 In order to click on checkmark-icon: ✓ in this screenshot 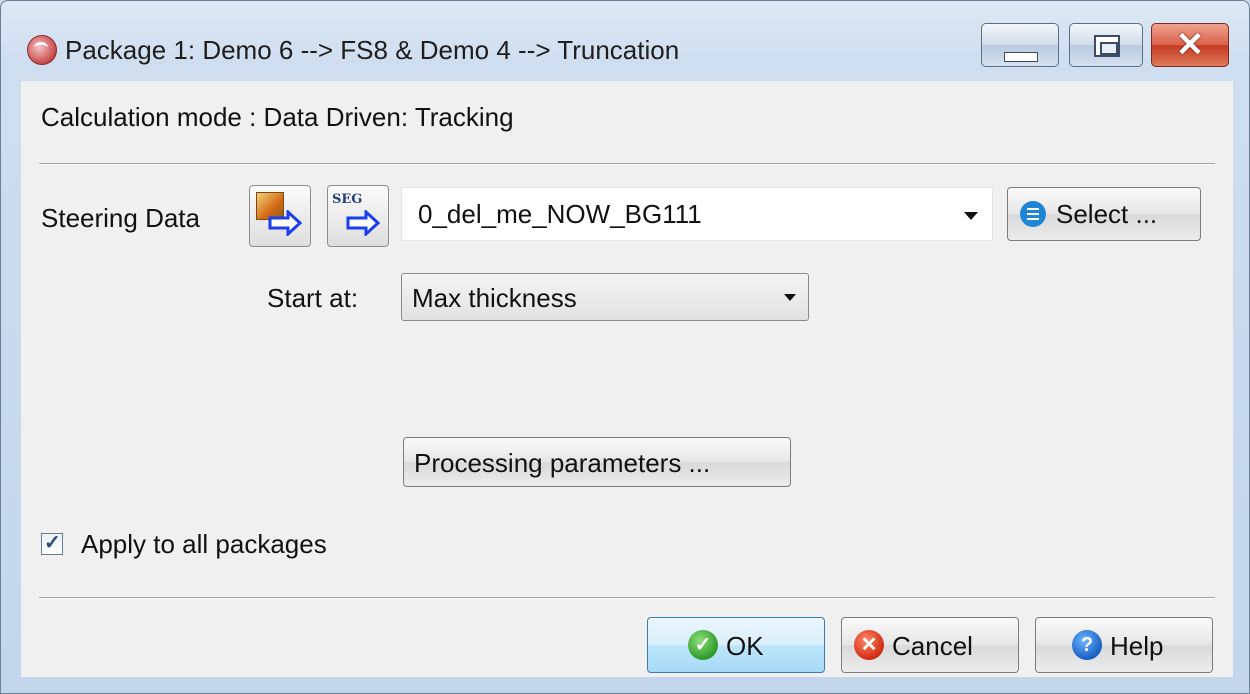, I will do `click(52, 543)`.